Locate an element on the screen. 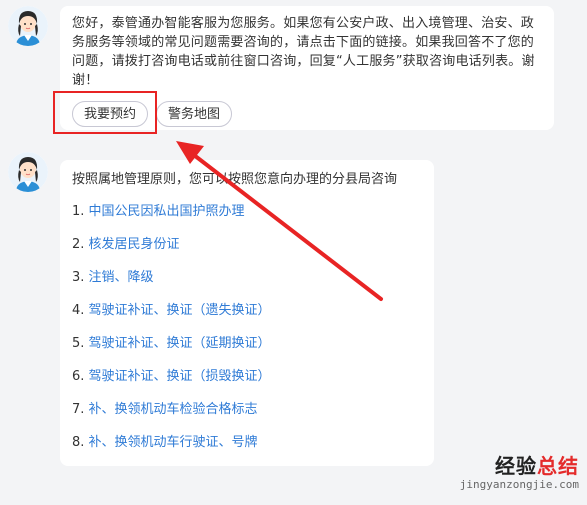  watermark-title: 经验总结 is located at coordinates (537, 466).